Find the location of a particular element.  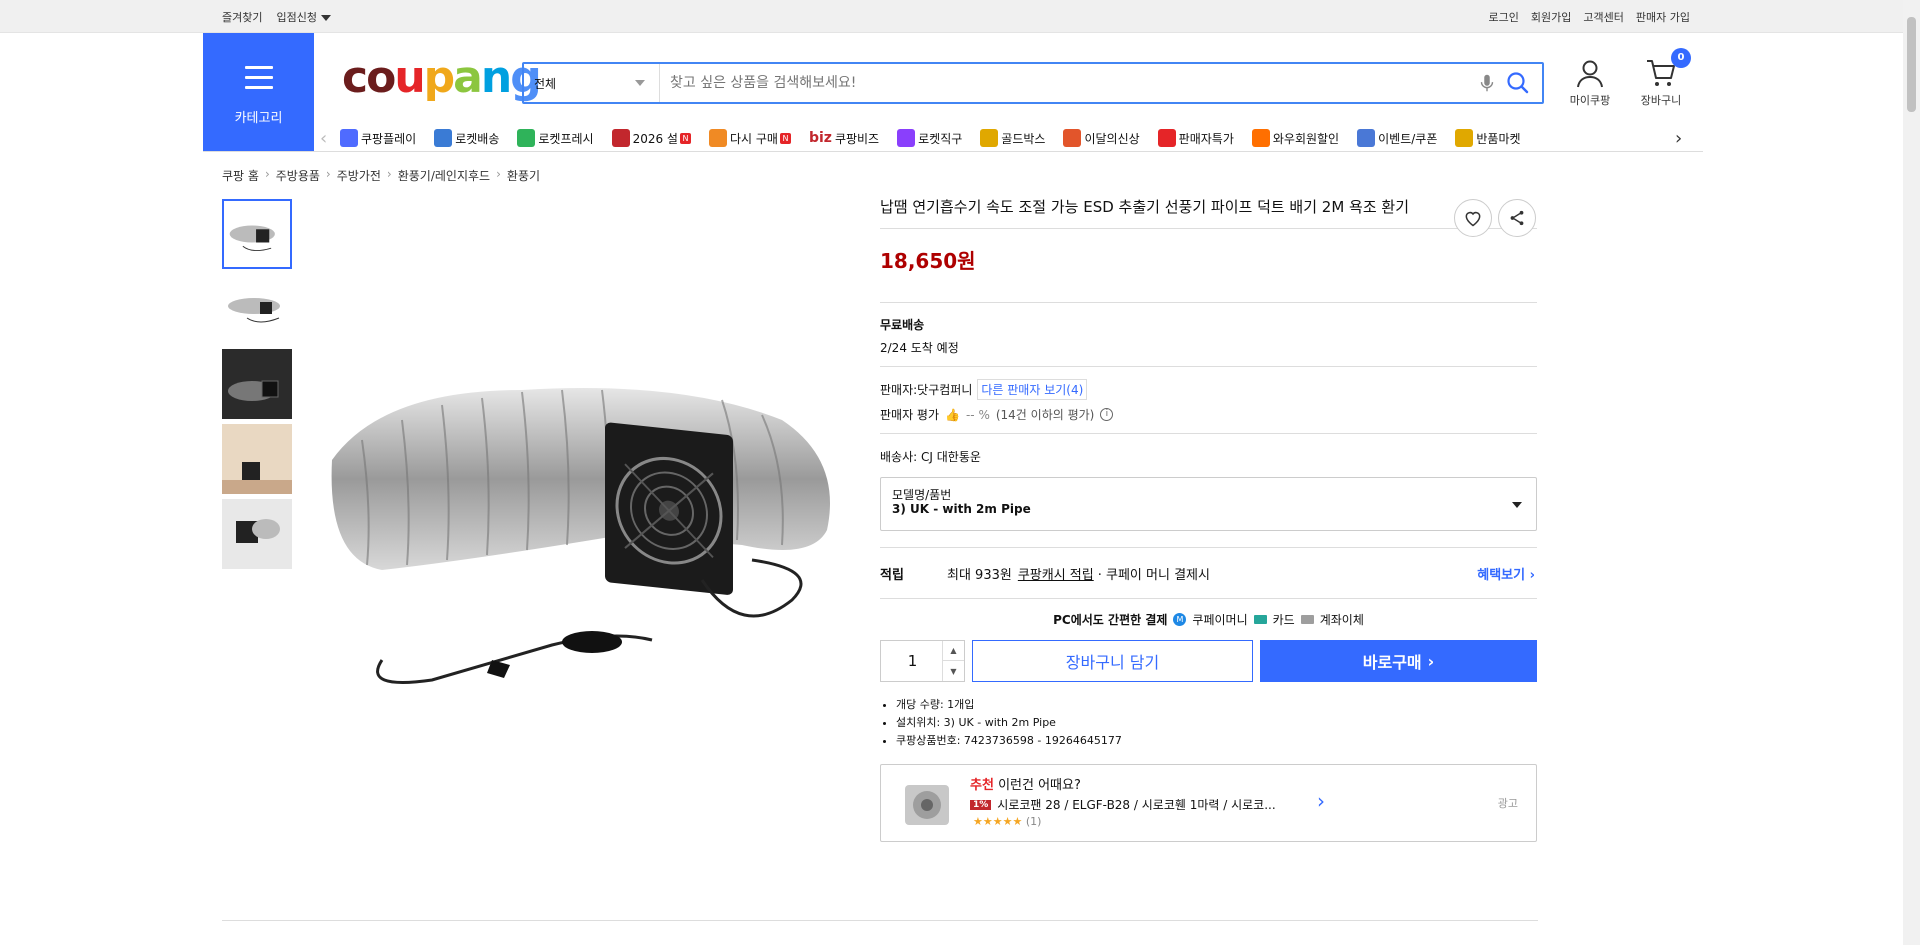

add-to-cart-button: 장바구니 담기 is located at coordinates (1112, 661).